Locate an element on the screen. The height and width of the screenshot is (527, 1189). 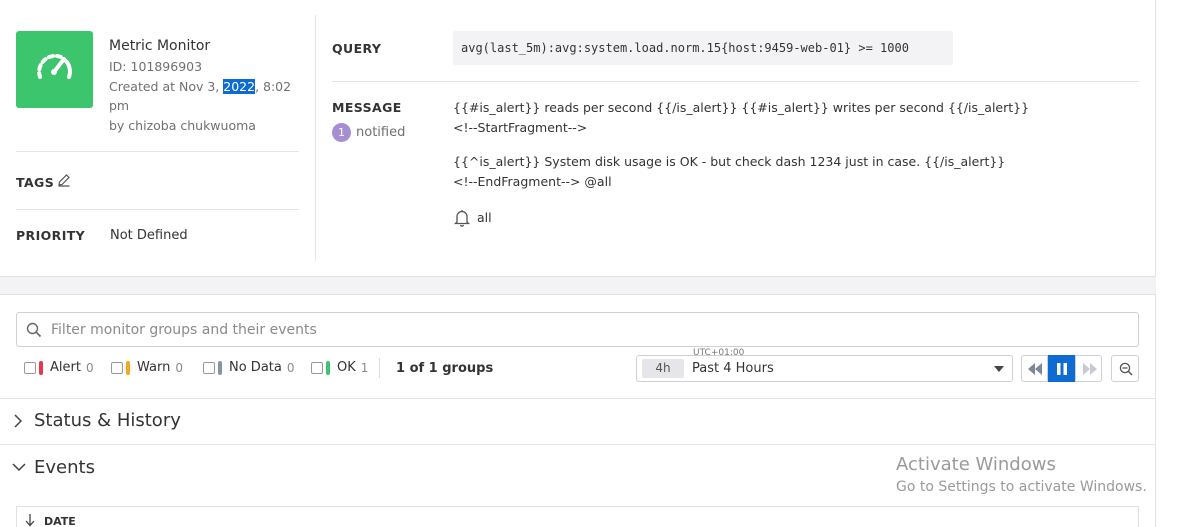
rewind-button is located at coordinates (1034, 368).